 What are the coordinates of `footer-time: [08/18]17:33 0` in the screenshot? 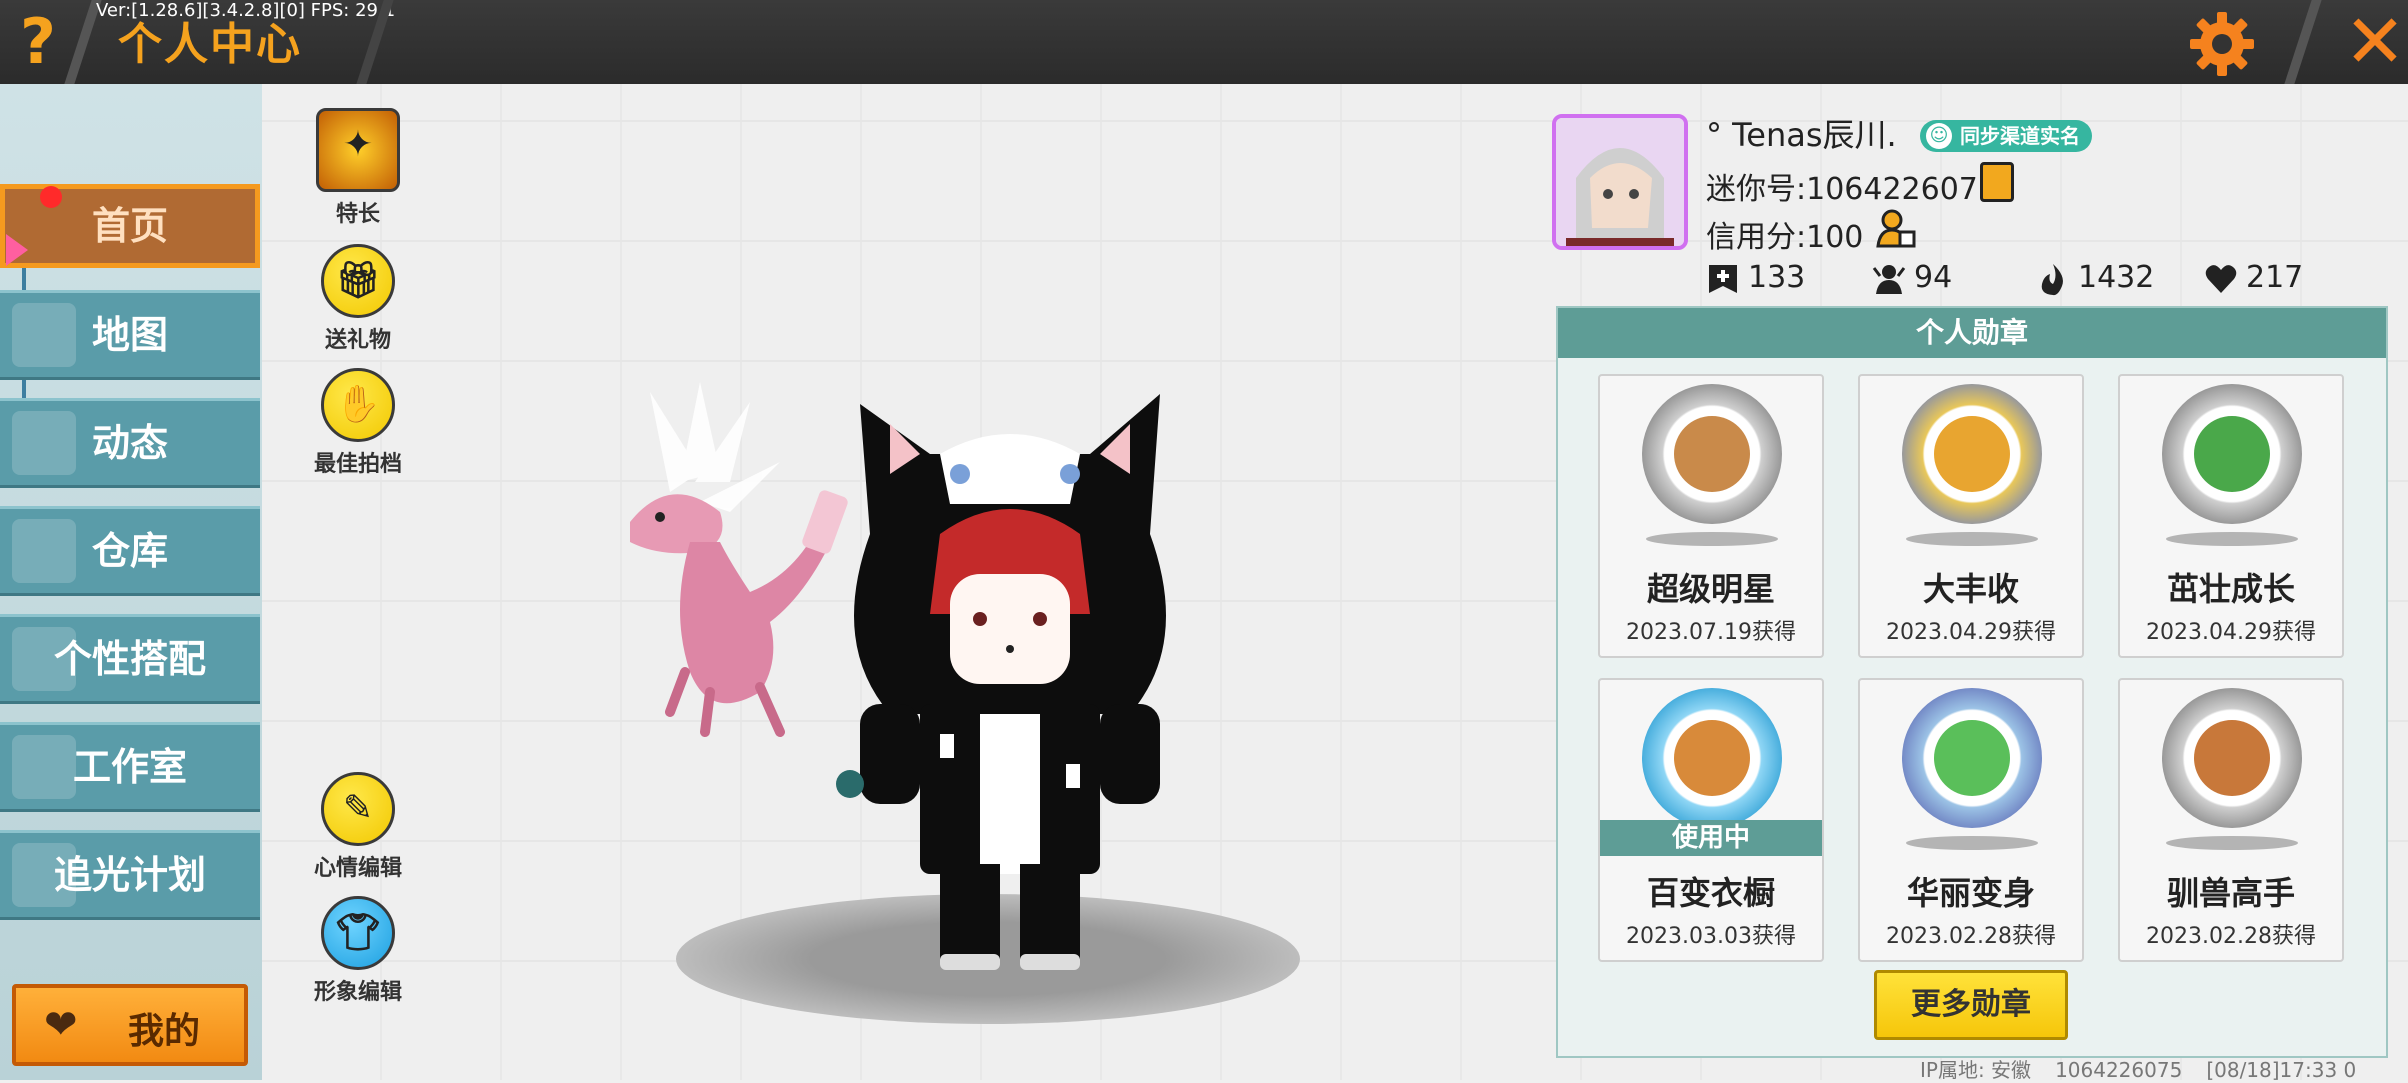 It's located at (2281, 1070).